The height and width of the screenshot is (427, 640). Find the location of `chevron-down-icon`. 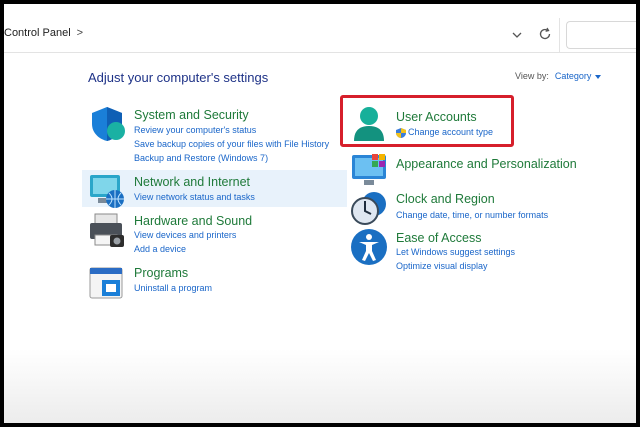

chevron-down-icon is located at coordinates (517, 35).